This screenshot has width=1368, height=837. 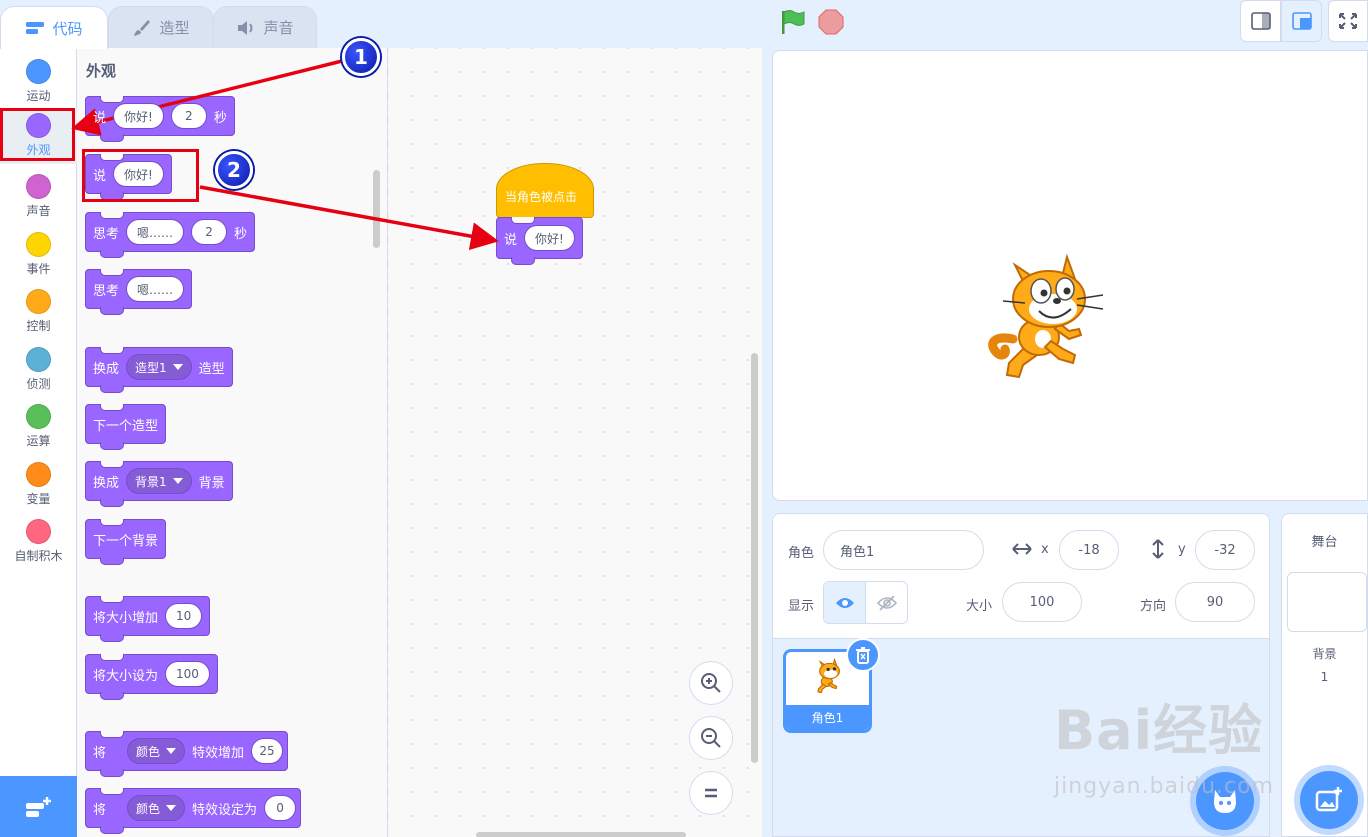 What do you see at coordinates (1042, 602) in the screenshot?
I see `size-input: 100` at bounding box center [1042, 602].